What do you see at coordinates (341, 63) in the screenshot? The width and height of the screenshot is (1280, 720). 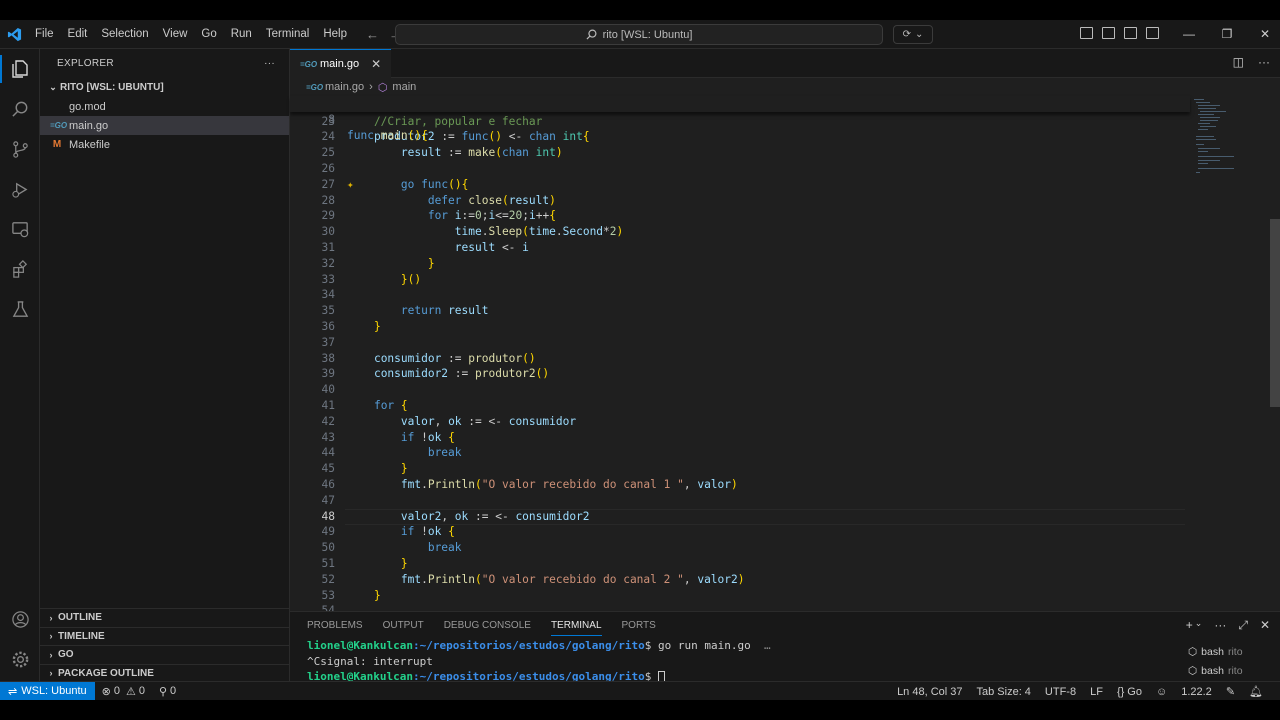 I see `tab-main-go: =GO main.go ✕` at bounding box center [341, 63].